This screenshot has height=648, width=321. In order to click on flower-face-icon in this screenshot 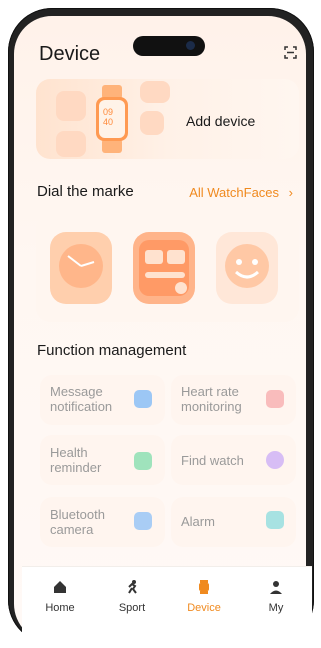, I will do `click(81, 266)`.